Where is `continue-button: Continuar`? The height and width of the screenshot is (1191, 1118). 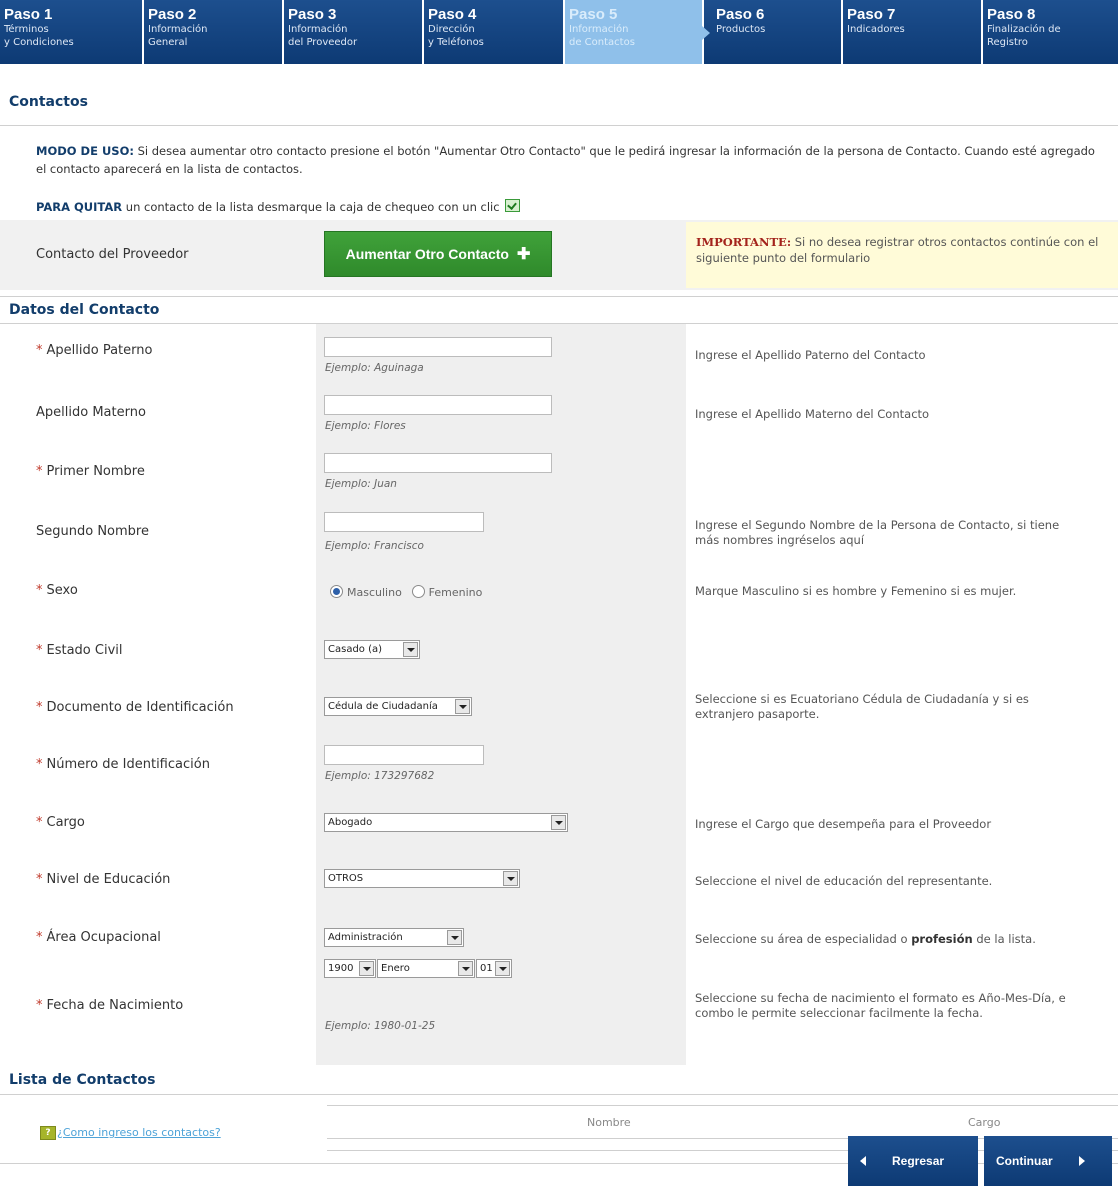 continue-button: Continuar is located at coordinates (1048, 1161).